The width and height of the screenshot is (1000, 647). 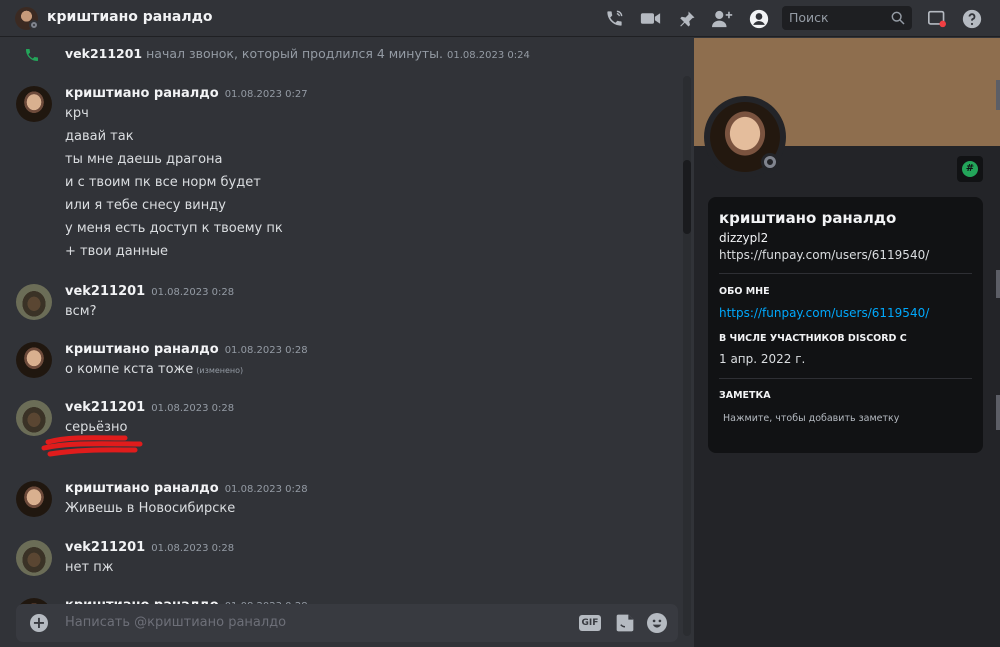 I want to click on emoji-icon, so click(x=657, y=623).